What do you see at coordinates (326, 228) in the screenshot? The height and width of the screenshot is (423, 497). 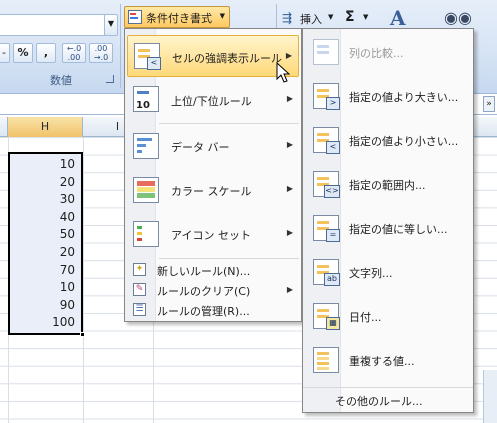 I see `equal-to-icon: =` at bounding box center [326, 228].